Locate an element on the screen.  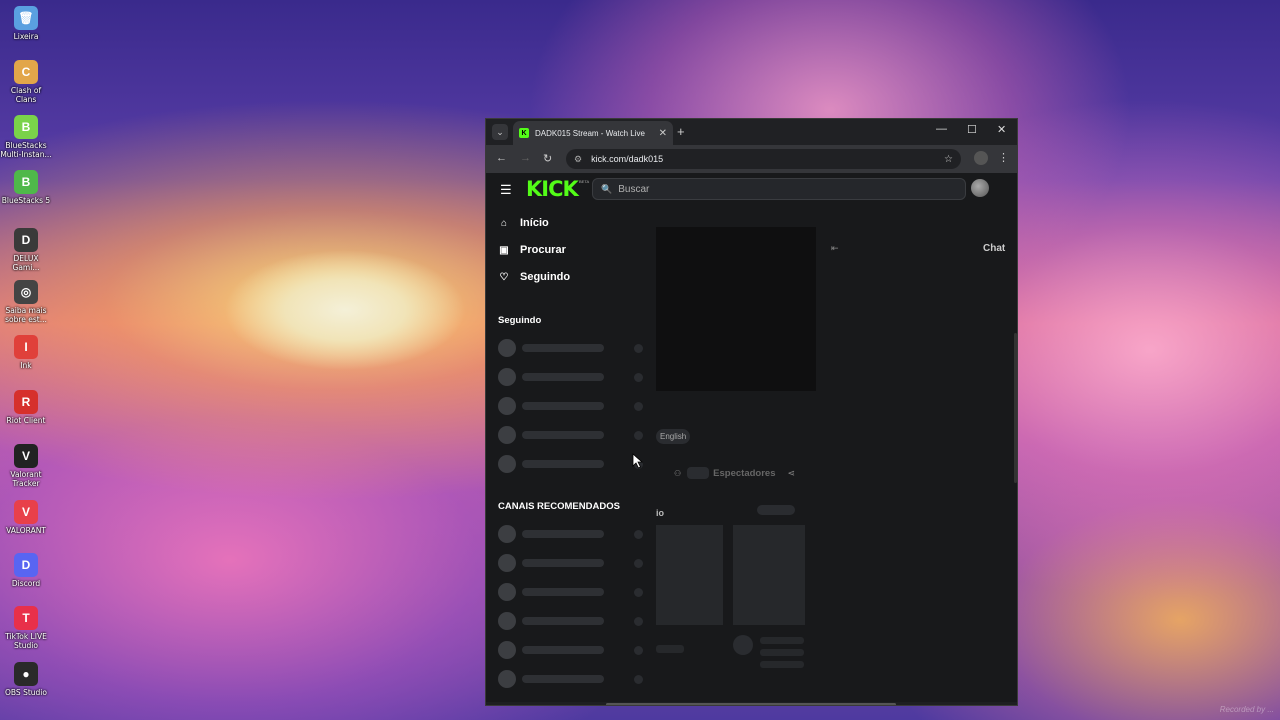
browser-toolbar: ← → ↻ ⚙ kick.com/dadk015 ☆ ⋮ is located at coordinates (751, 159).